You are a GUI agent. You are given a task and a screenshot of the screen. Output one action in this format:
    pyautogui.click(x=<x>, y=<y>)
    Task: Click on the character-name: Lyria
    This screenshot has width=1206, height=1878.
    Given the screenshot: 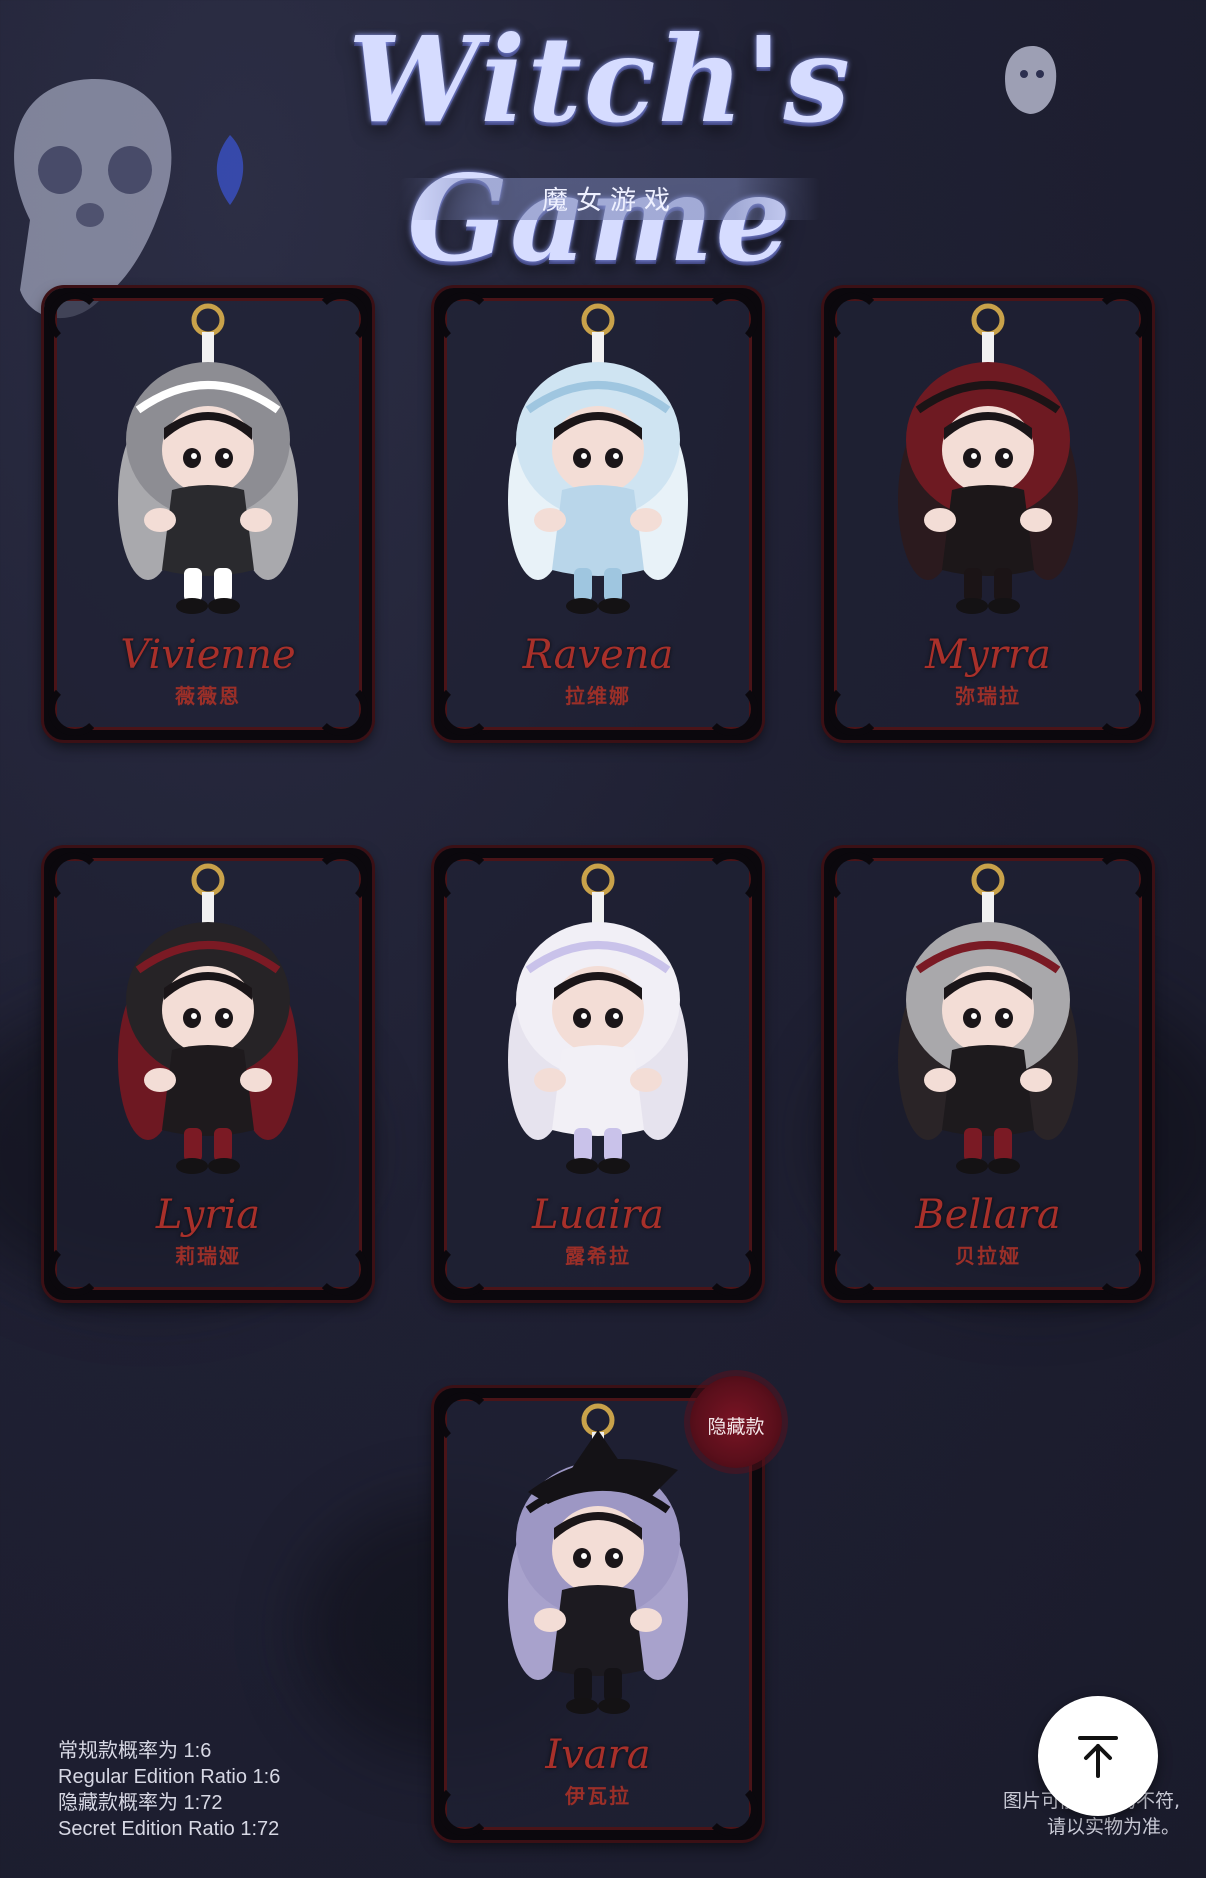 What is the action you would take?
    pyautogui.click(x=208, y=1215)
    